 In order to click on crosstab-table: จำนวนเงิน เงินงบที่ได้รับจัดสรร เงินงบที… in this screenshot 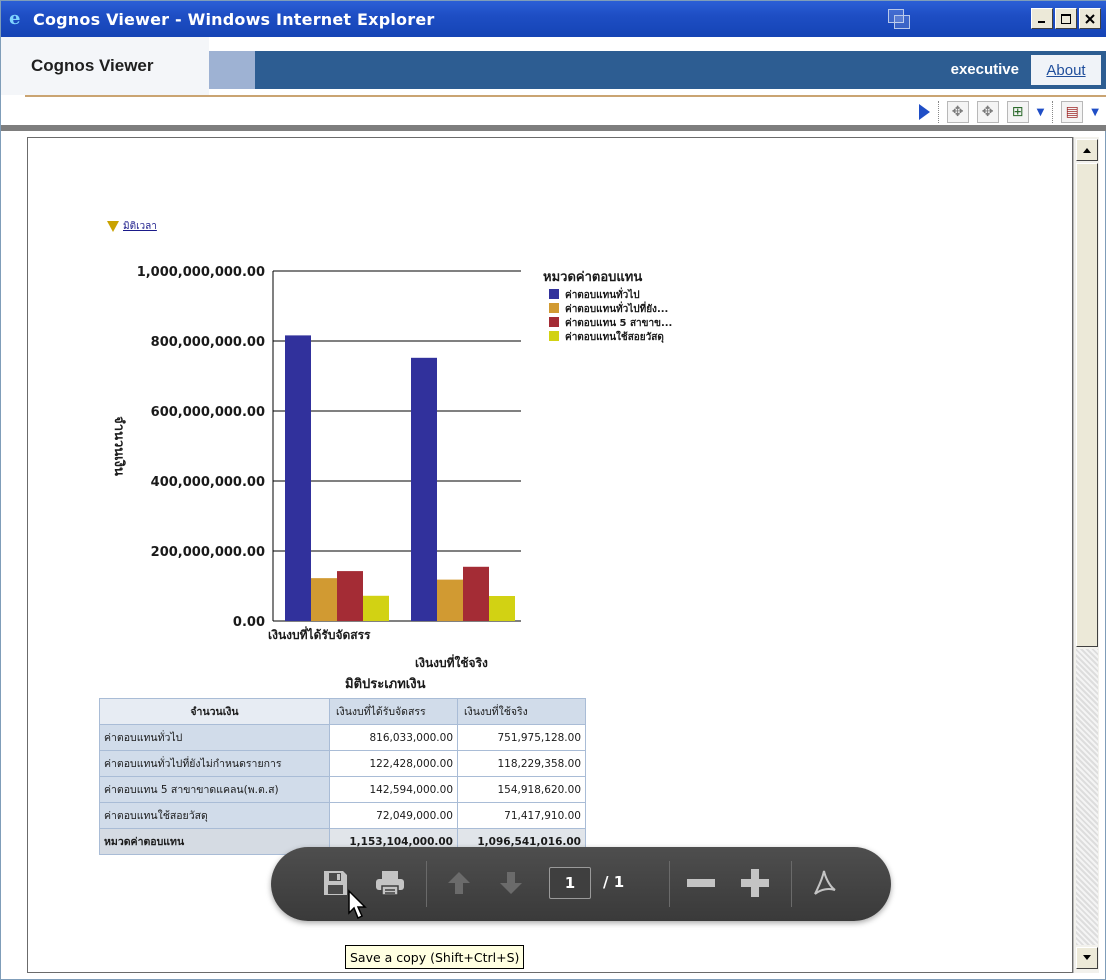, I will do `click(342, 776)`.